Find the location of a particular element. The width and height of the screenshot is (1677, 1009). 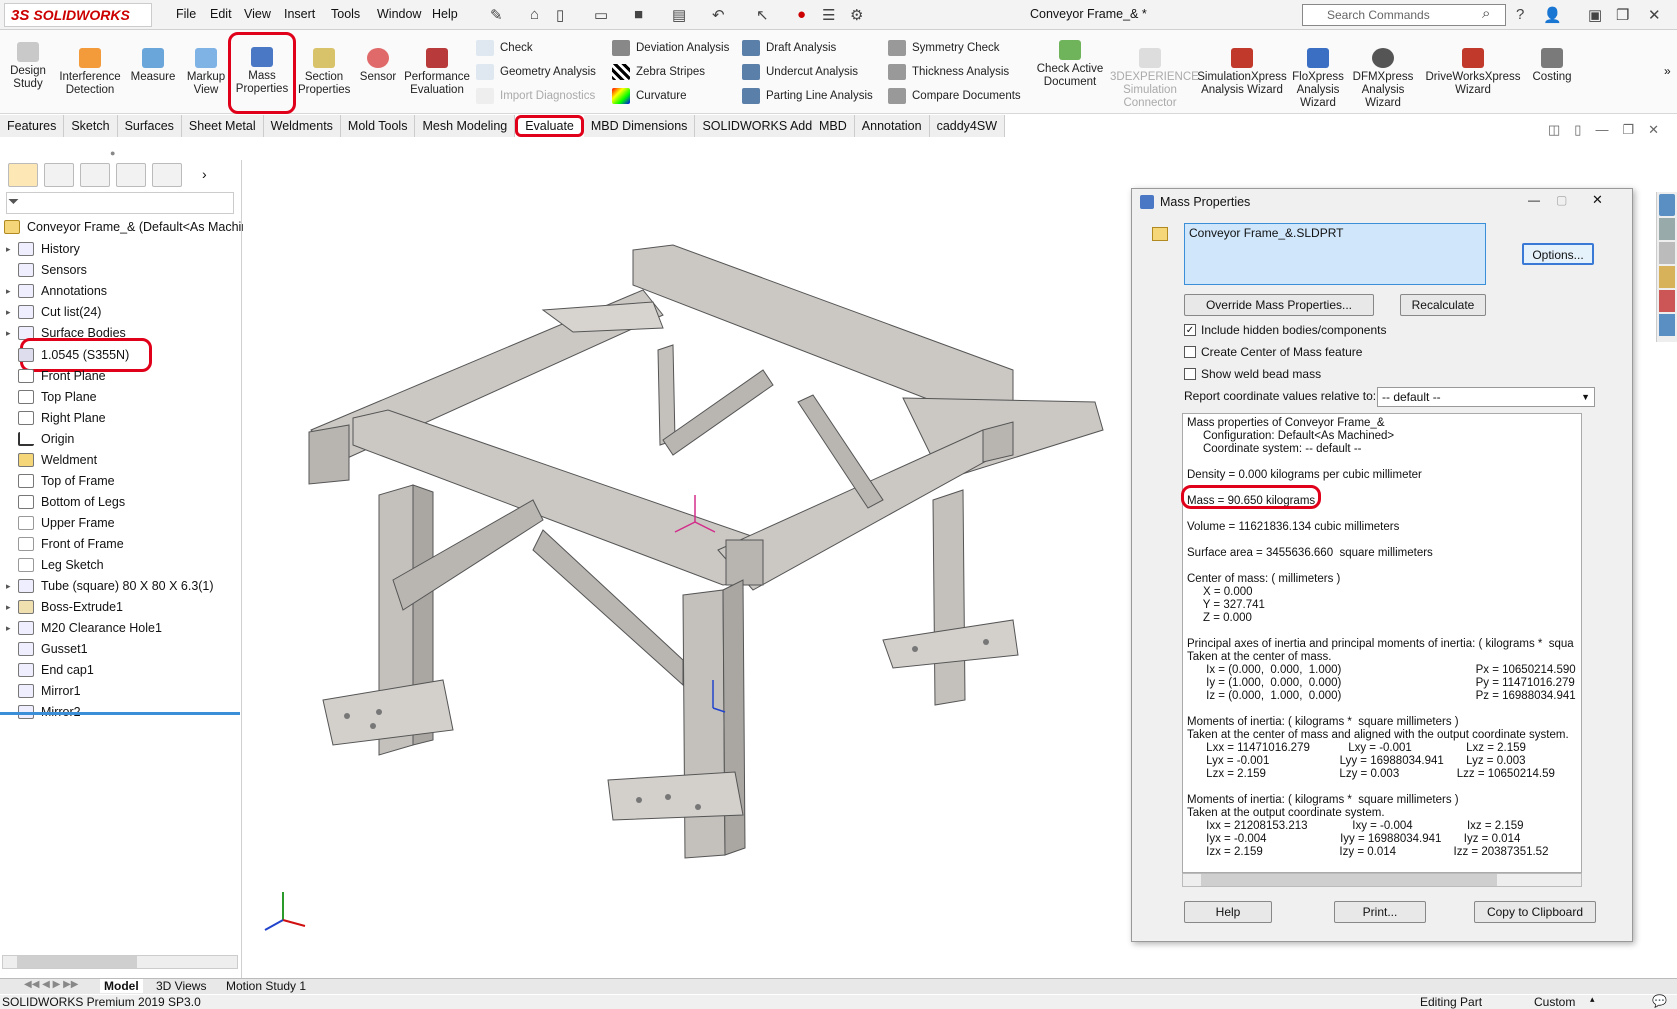

tab-annotation: Annotation is located at coordinates (892, 126).